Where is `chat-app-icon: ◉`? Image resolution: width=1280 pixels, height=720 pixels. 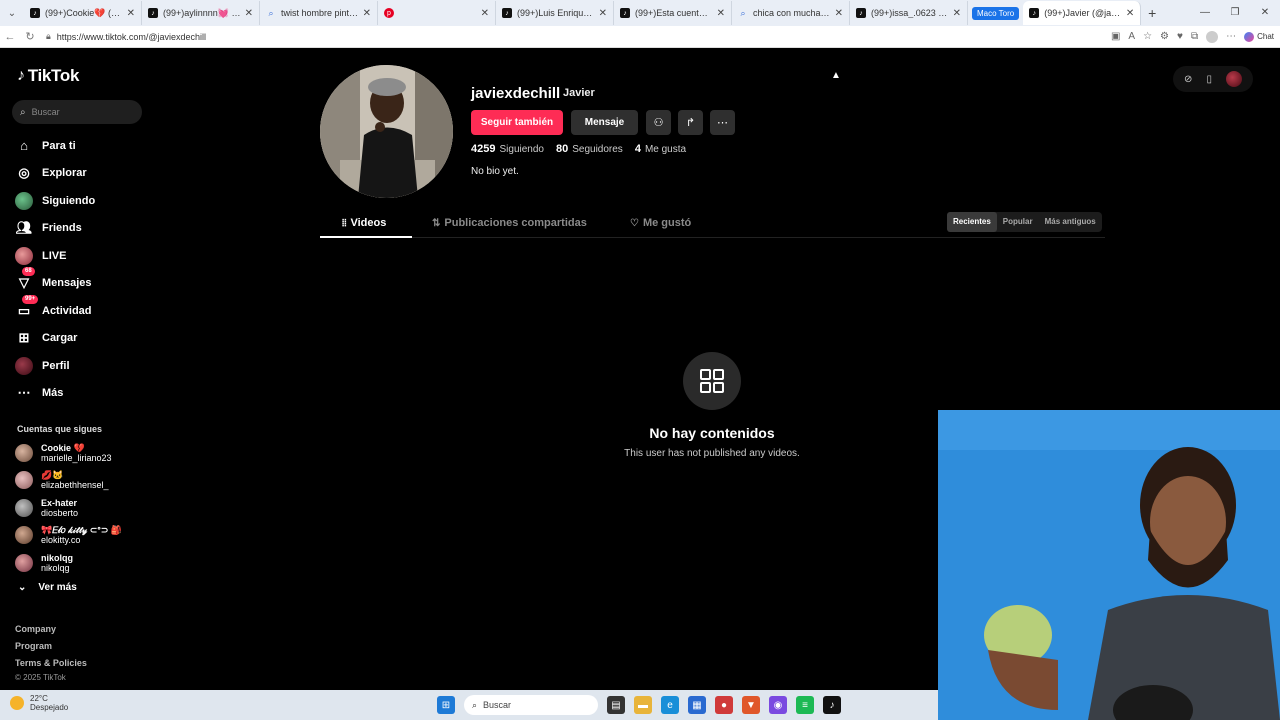 chat-app-icon: ◉ is located at coordinates (778, 705).